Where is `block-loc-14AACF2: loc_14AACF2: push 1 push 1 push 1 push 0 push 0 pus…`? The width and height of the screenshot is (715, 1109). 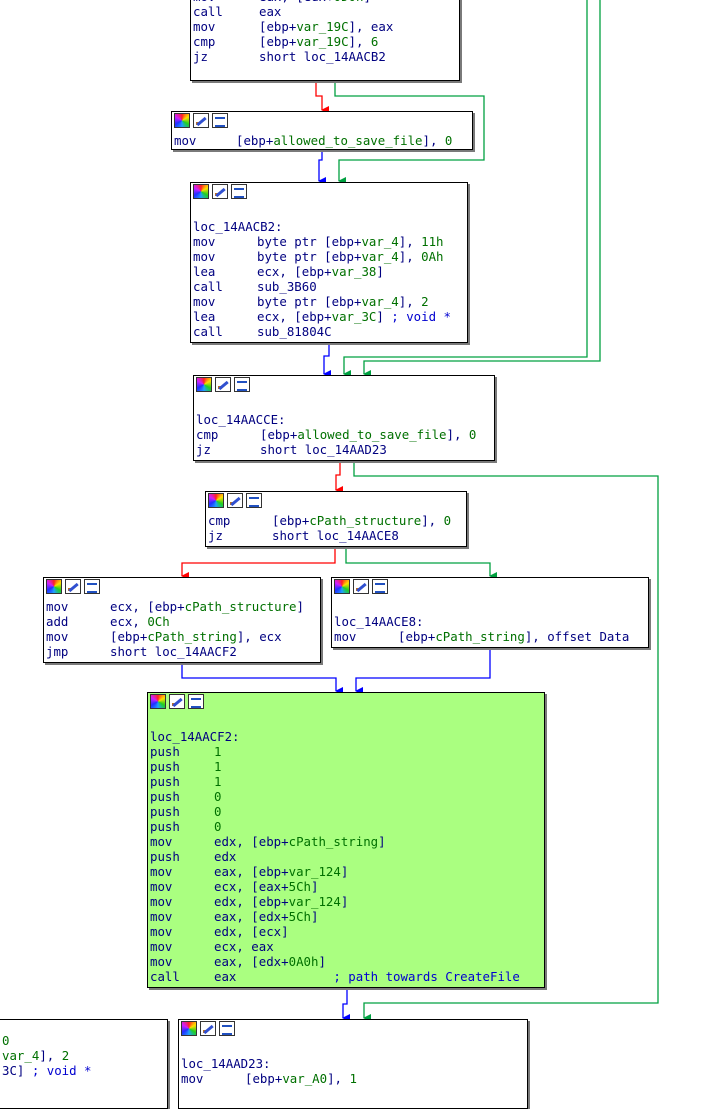
block-loc-14AACF2: loc_14AACF2: push 1 push 1 push 1 push 0 push 0 pus… is located at coordinates (346, 840).